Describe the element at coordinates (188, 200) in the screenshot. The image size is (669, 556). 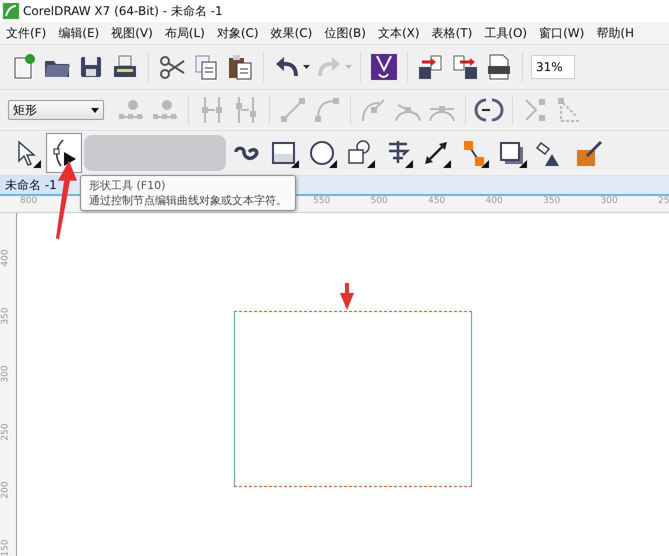
I see `tooltip-description: 通过控制节点编辑曲线对象或文本字符。` at that location.